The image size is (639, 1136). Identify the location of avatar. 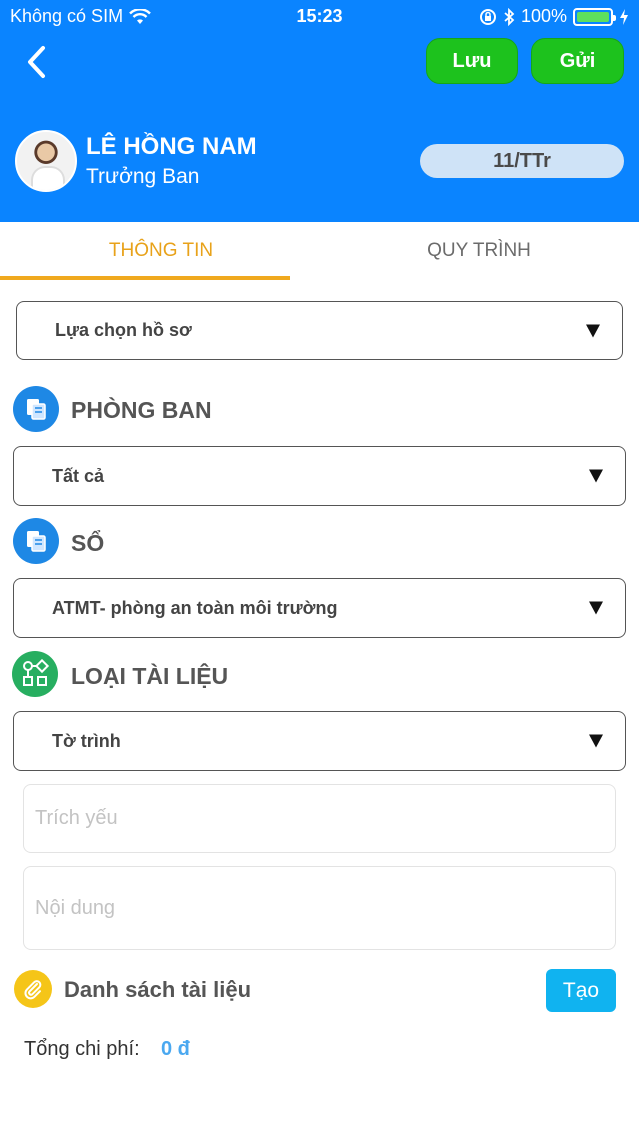
(46, 161).